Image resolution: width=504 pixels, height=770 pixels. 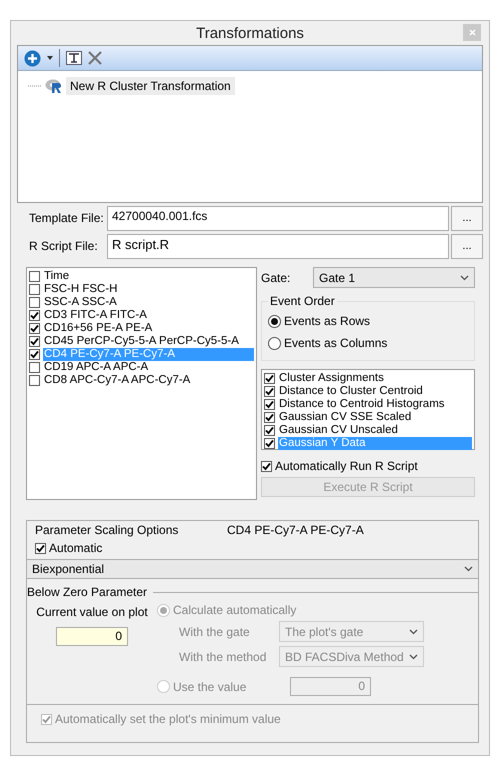 What do you see at coordinates (252, 569) in the screenshot?
I see `scale-dropdown: Biexponential` at bounding box center [252, 569].